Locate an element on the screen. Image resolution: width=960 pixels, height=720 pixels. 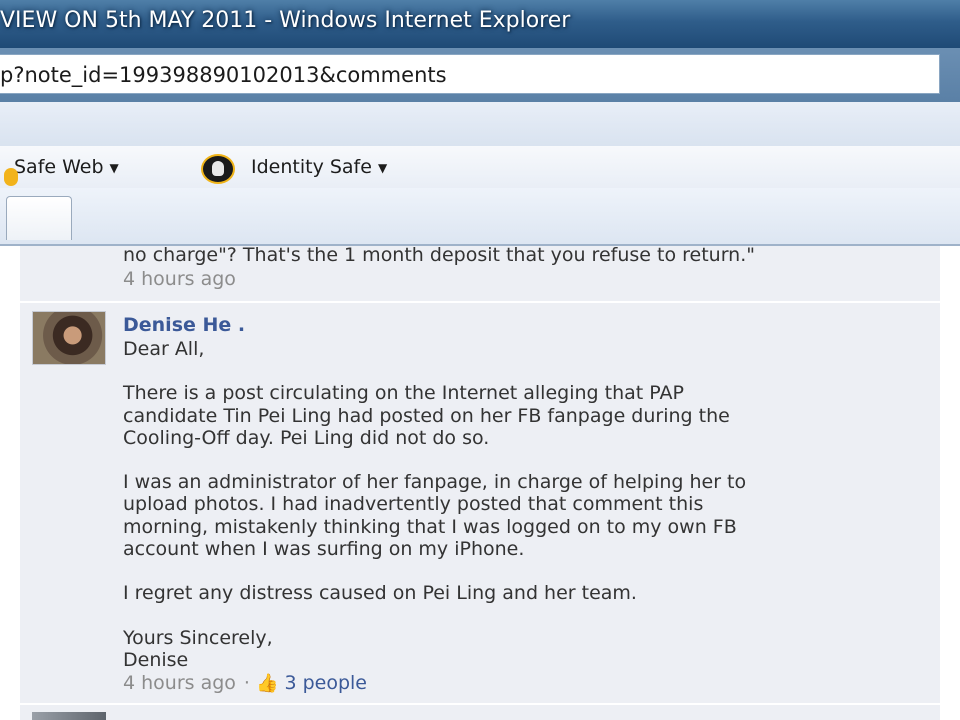
tab-bar is located at coordinates (480, 217).